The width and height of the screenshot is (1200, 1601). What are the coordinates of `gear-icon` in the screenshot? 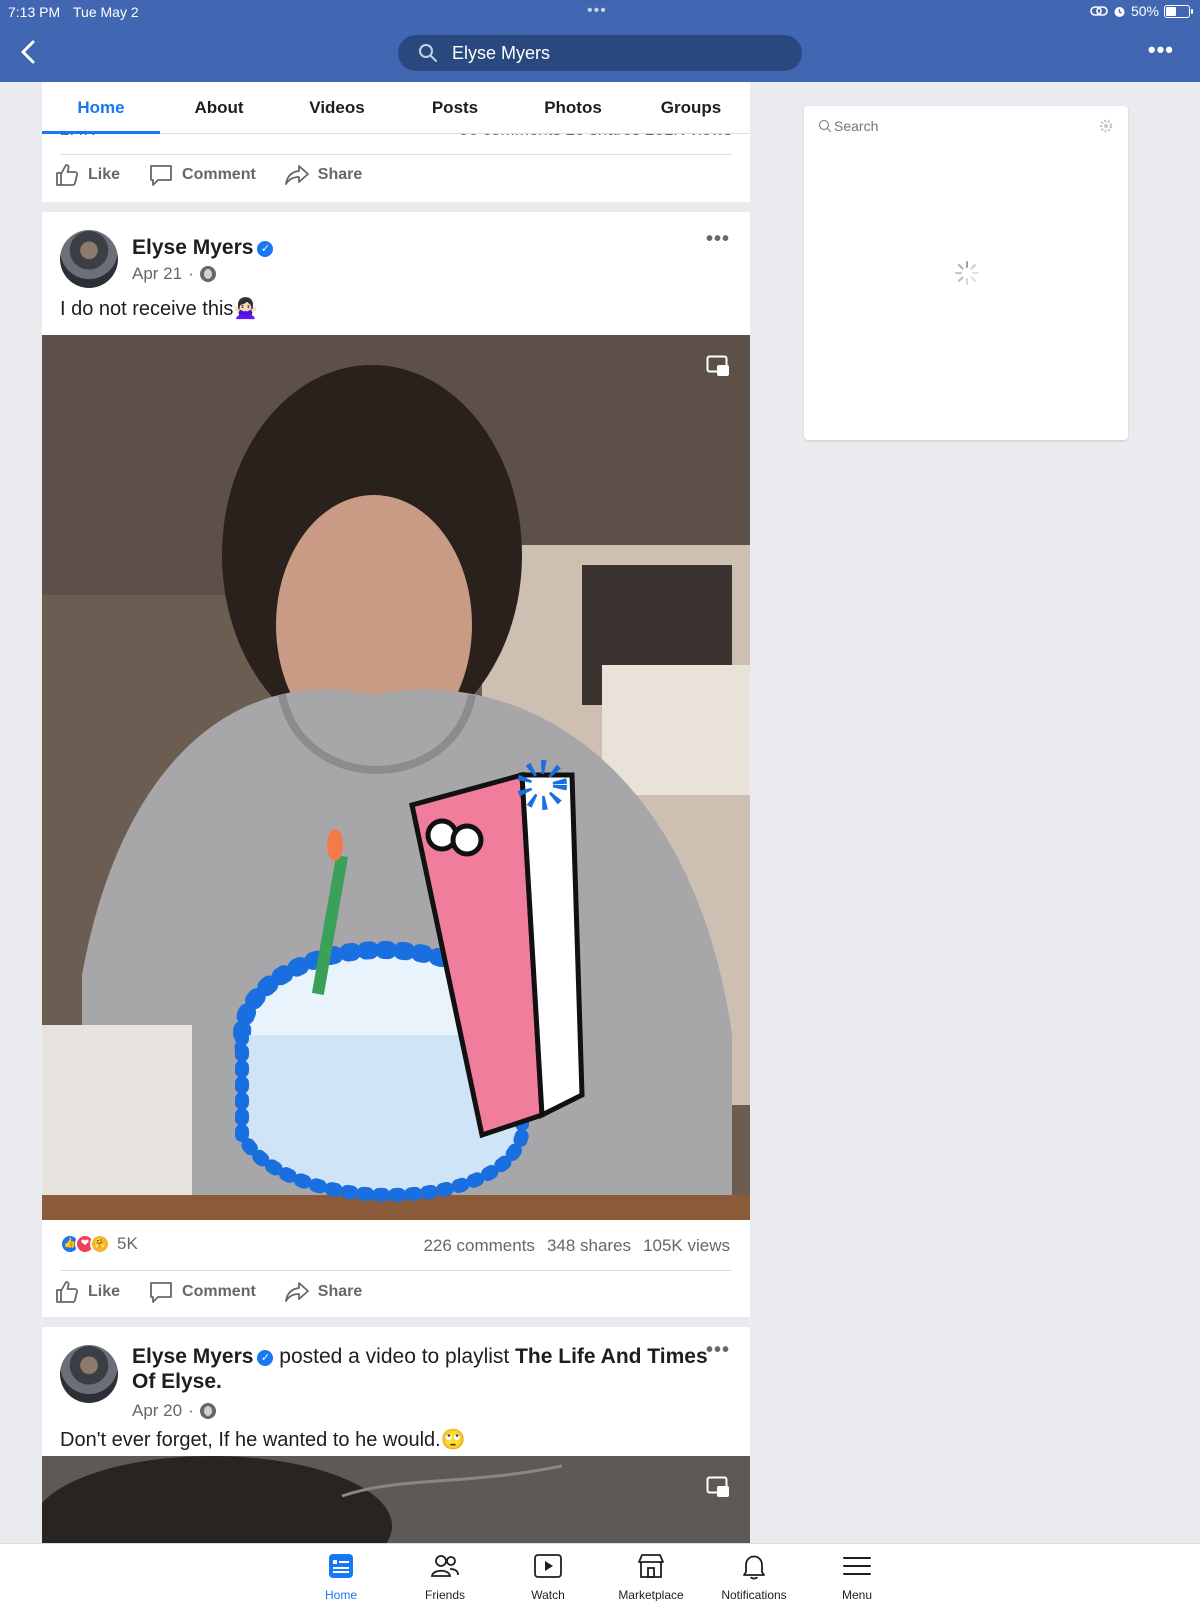 It's located at (1106, 126).